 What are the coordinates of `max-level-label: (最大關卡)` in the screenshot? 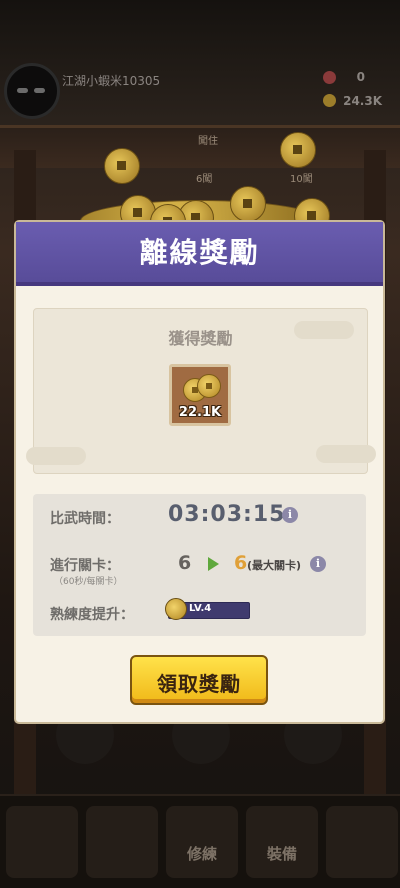 It's located at (274, 565).